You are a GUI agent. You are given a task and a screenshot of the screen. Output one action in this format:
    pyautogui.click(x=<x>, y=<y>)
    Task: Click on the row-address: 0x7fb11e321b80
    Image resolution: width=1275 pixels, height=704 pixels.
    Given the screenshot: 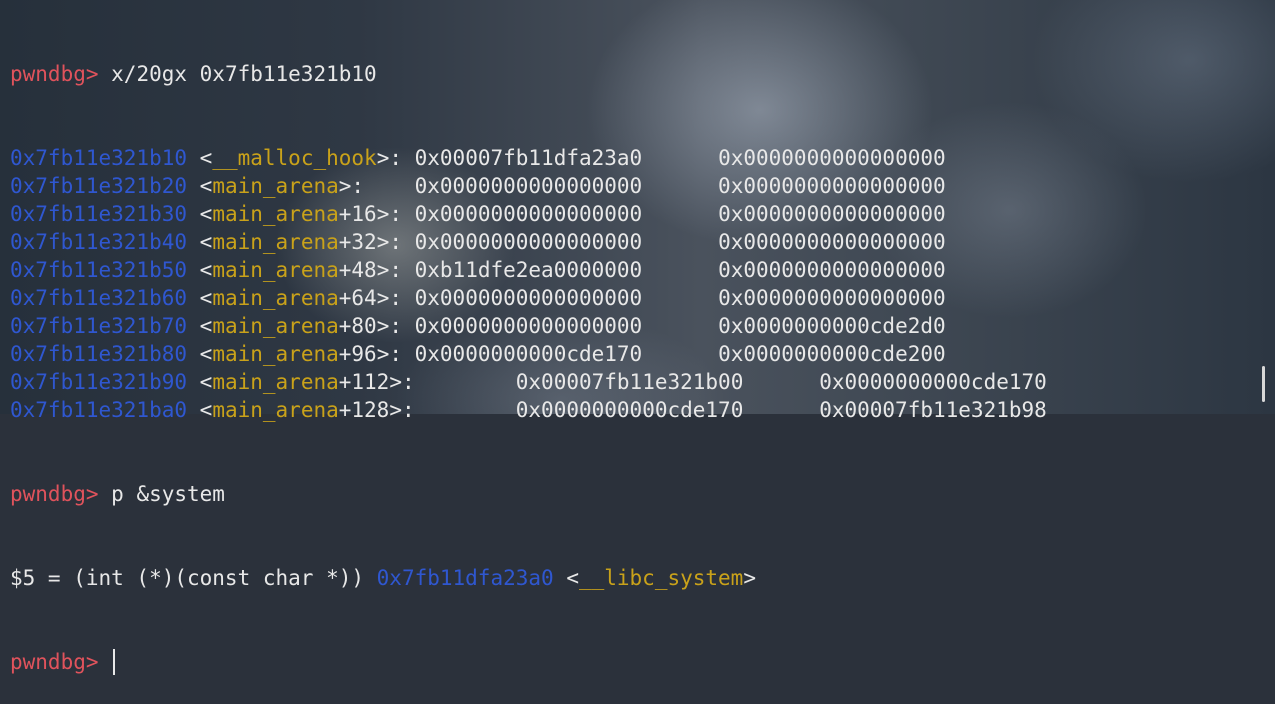 What is the action you would take?
    pyautogui.click(x=99, y=354)
    